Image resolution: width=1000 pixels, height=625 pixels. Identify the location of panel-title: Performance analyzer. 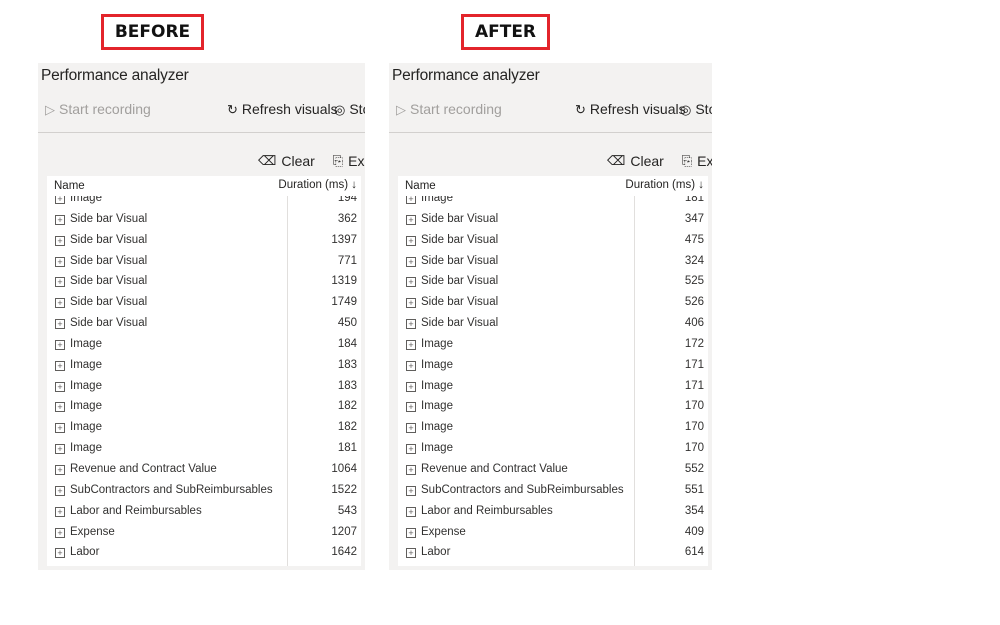
(115, 75).